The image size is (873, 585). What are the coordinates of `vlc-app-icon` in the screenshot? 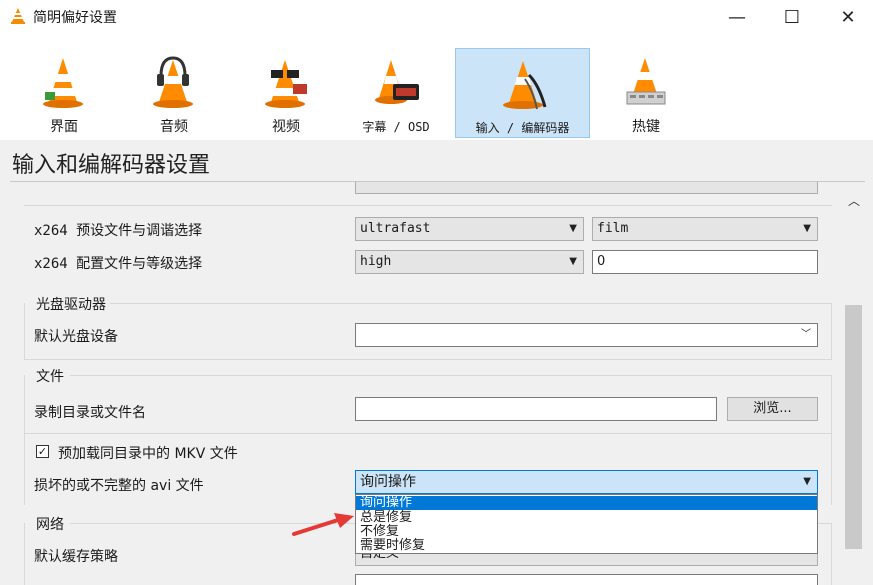 It's located at (18, 16).